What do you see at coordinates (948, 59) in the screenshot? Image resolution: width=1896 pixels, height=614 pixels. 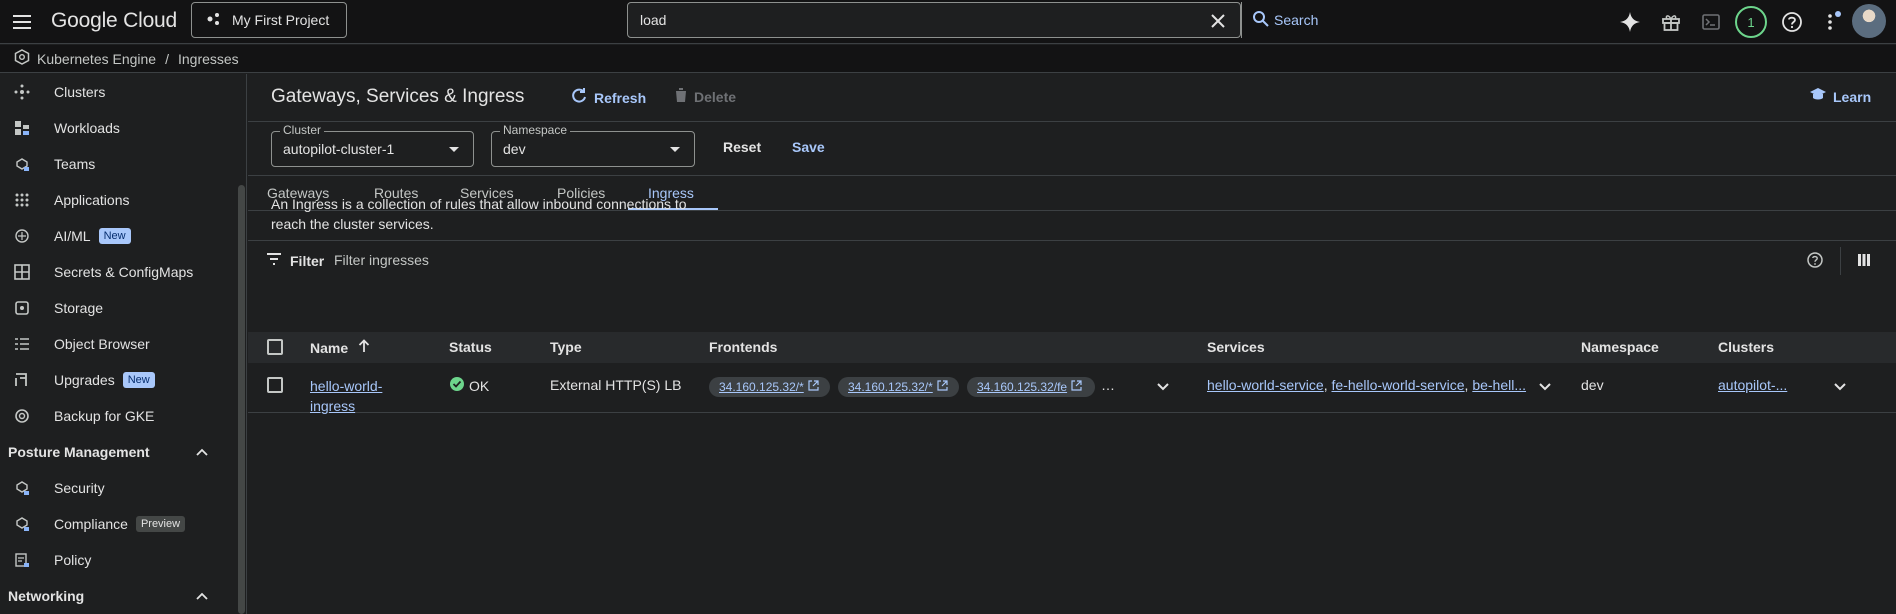 I see `breadcrumb: Kubernetes Engine / Ingresses` at bounding box center [948, 59].